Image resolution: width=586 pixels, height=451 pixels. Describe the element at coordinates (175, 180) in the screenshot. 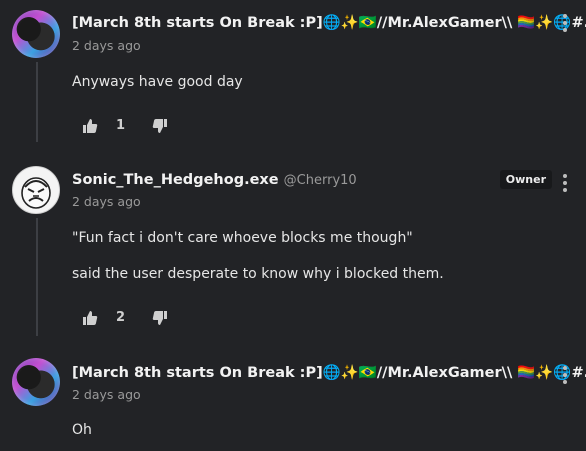

I see `username-text: Sonic_The_Hedgehog.exe` at that location.